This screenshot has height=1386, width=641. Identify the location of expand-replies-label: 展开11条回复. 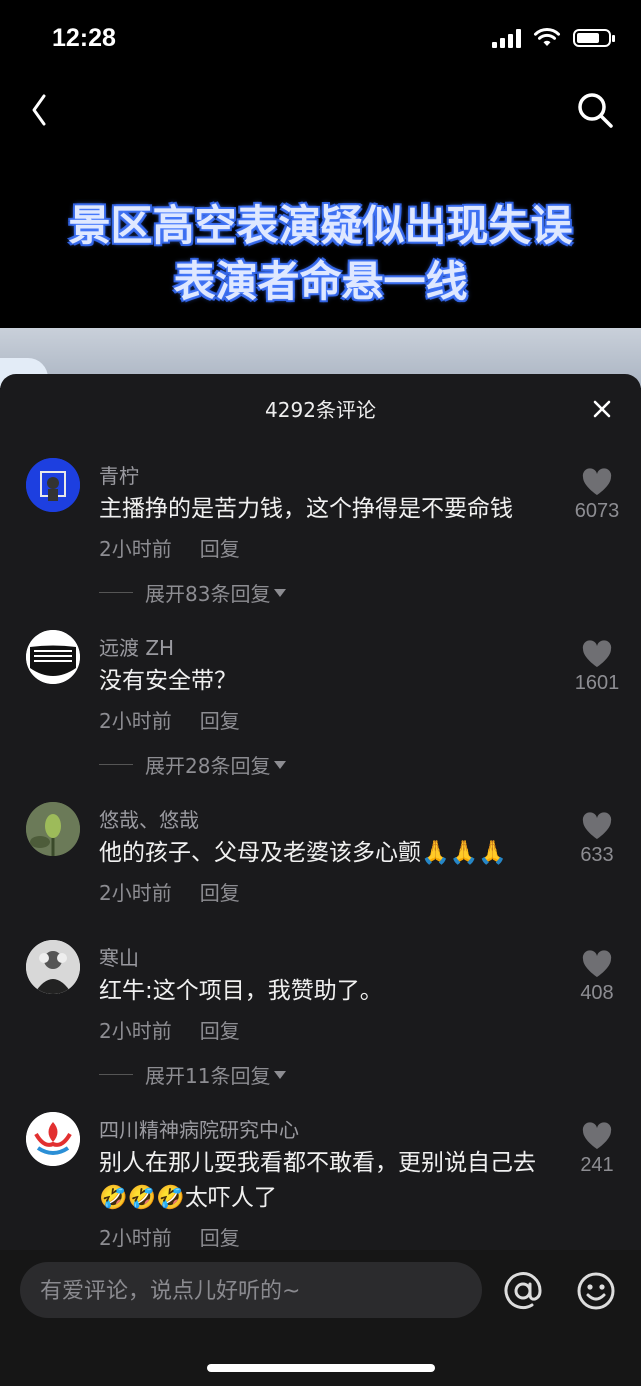
(208, 1076).